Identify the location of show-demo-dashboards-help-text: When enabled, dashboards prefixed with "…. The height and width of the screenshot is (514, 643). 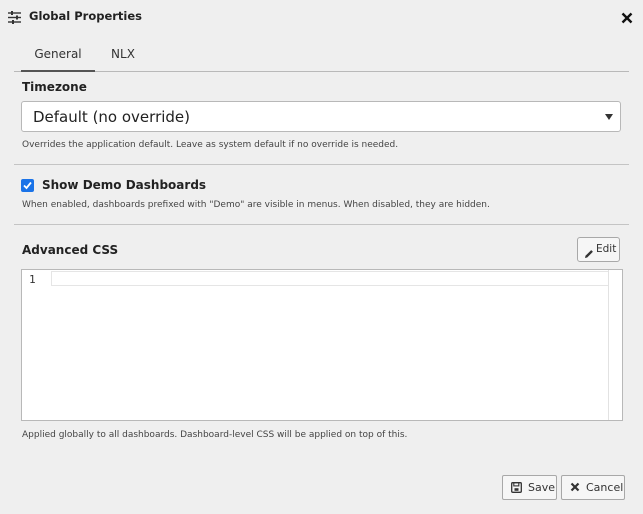
(256, 205).